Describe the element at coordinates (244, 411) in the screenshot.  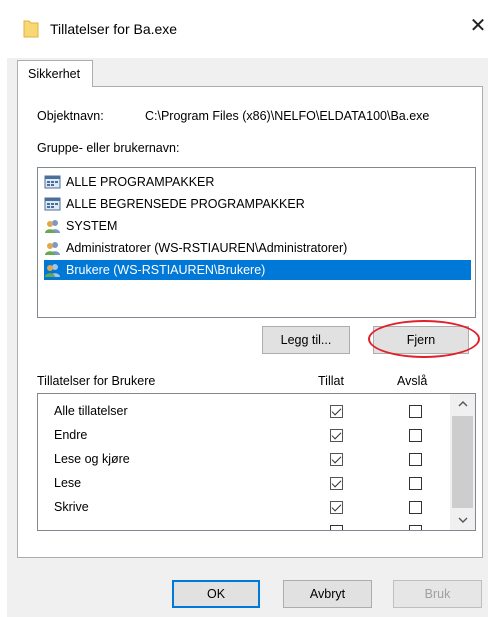
I see `table-row: Alle tillatelser` at that location.